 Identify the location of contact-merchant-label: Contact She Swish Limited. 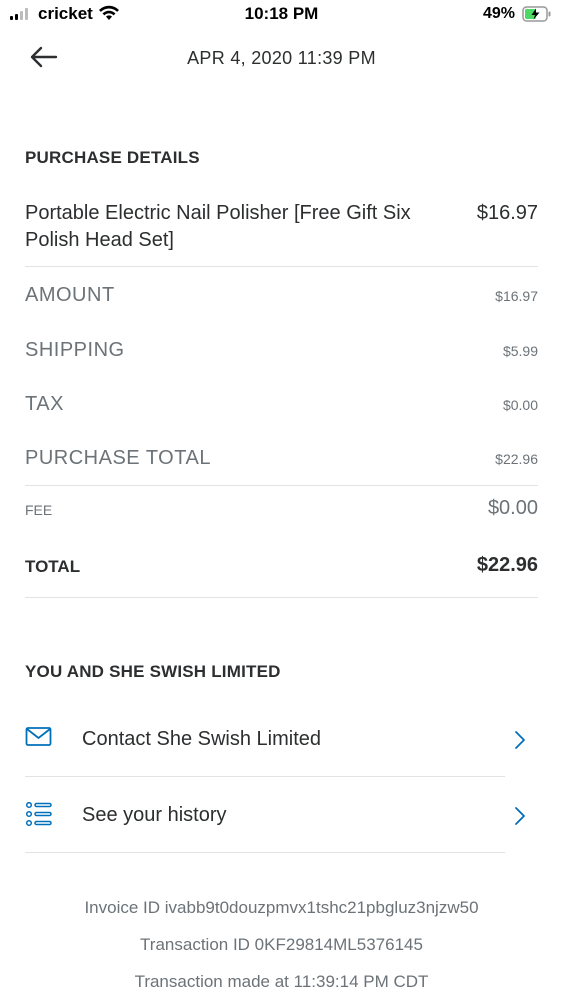
(202, 739).